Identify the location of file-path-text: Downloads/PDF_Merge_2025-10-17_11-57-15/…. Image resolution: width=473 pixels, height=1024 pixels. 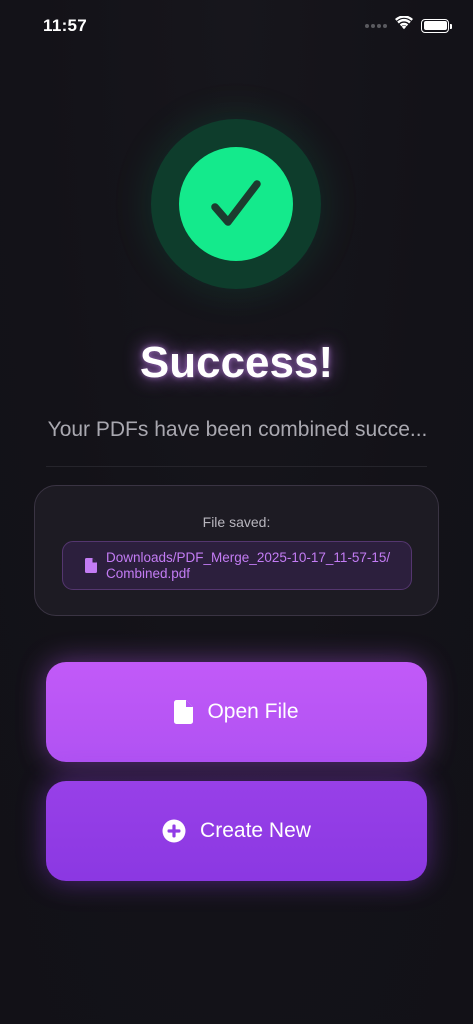
(248, 565).